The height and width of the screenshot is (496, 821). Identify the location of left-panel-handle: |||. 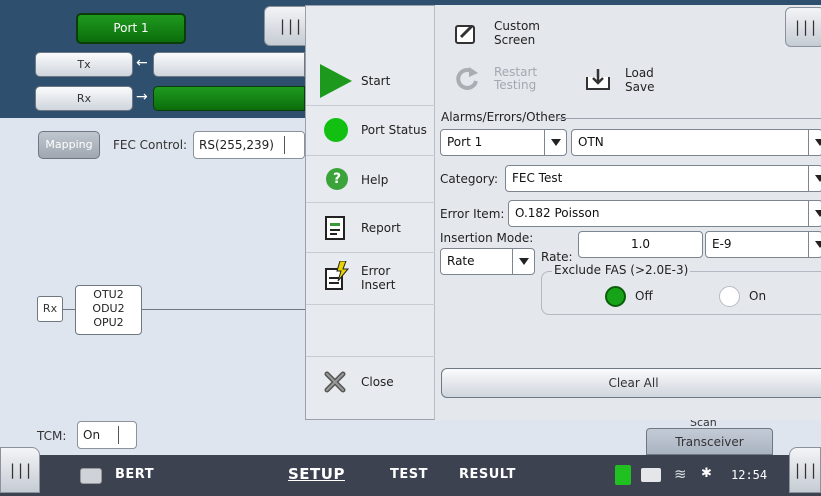
(20, 470).